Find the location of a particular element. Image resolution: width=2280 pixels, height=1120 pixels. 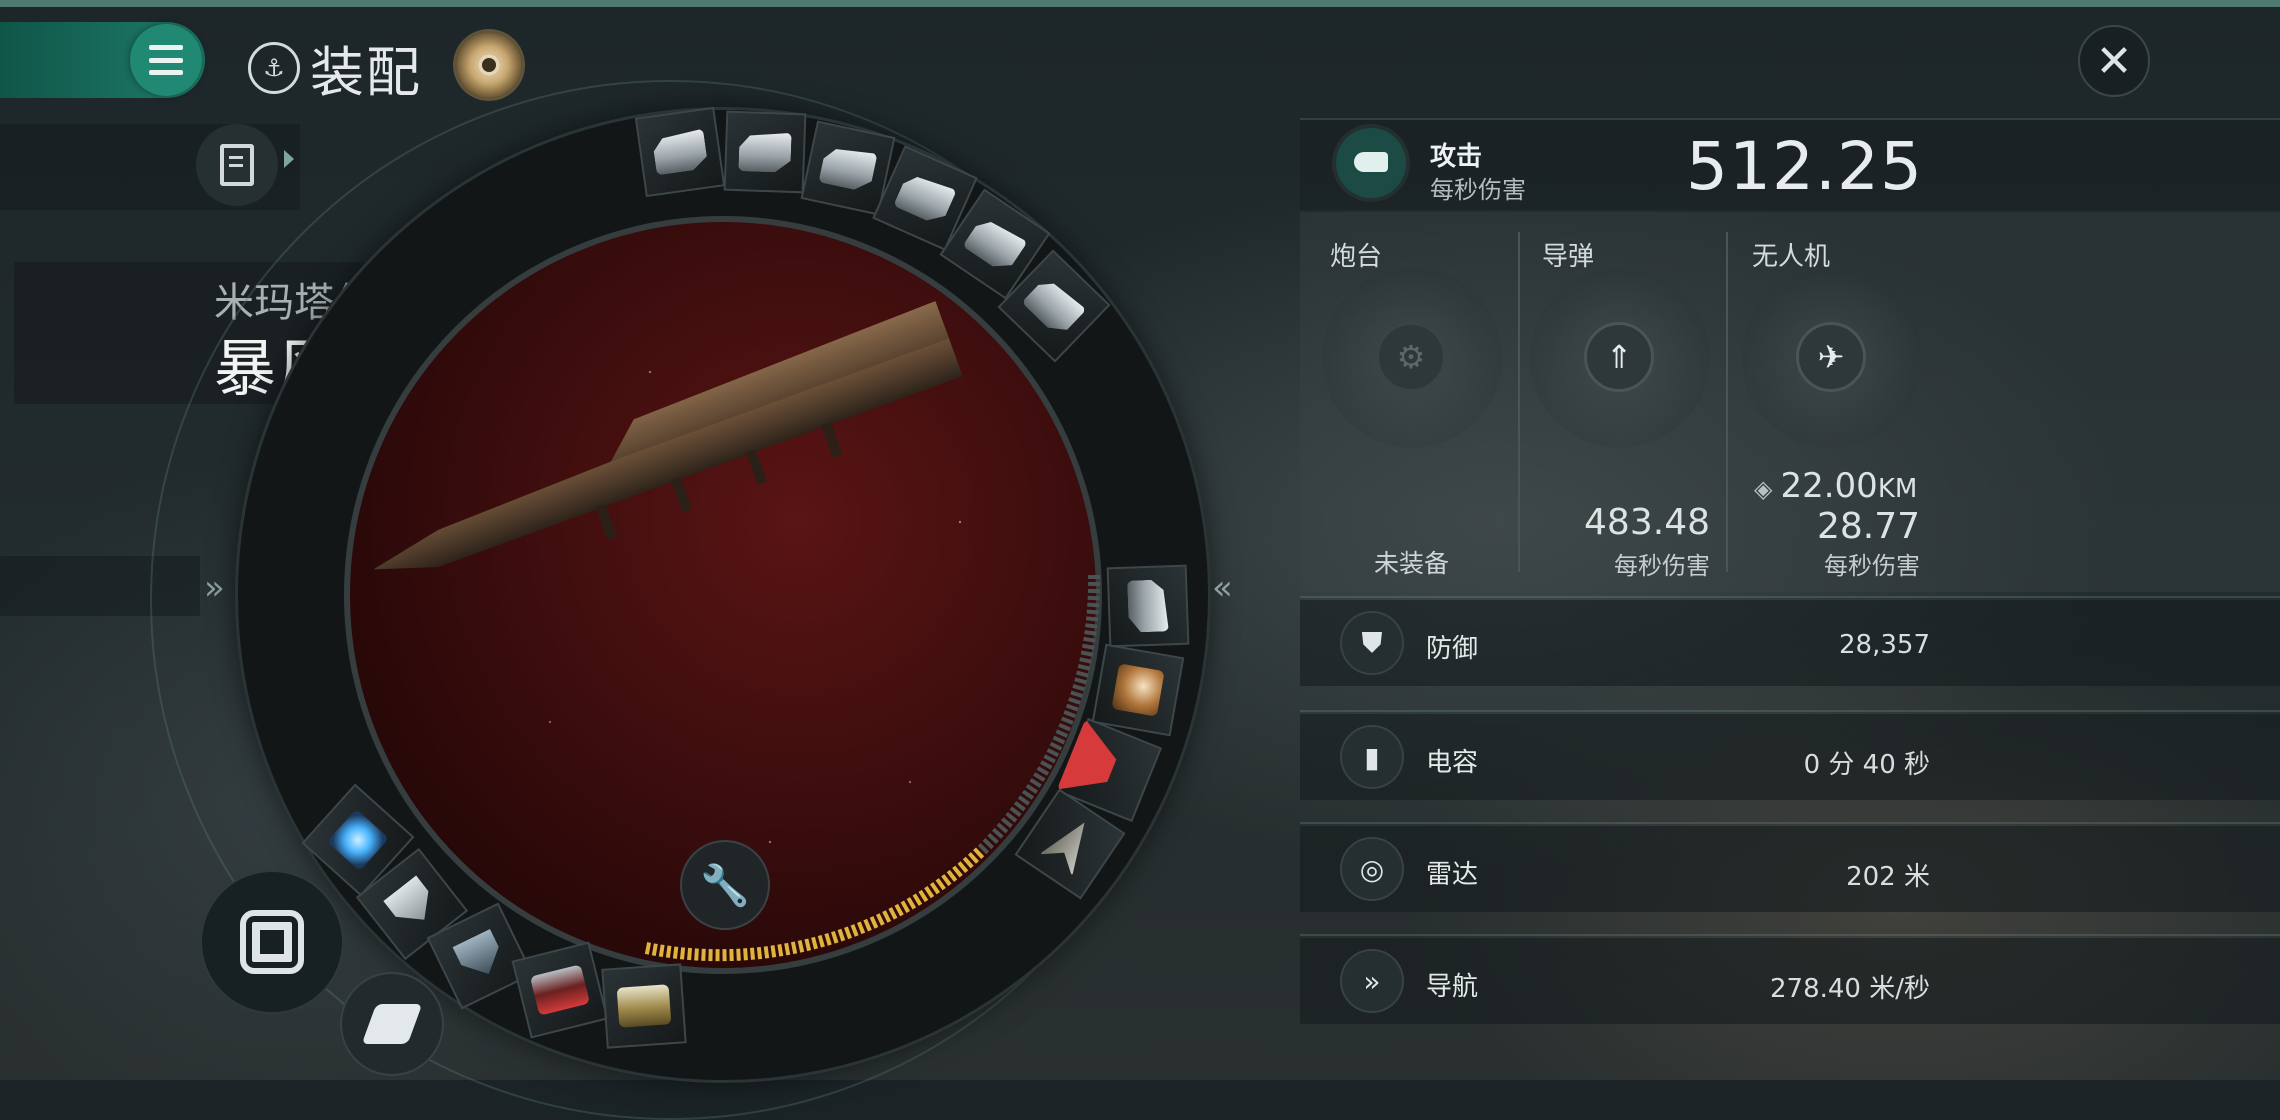

stat-name-defense: 防御 is located at coordinates (1452, 649).